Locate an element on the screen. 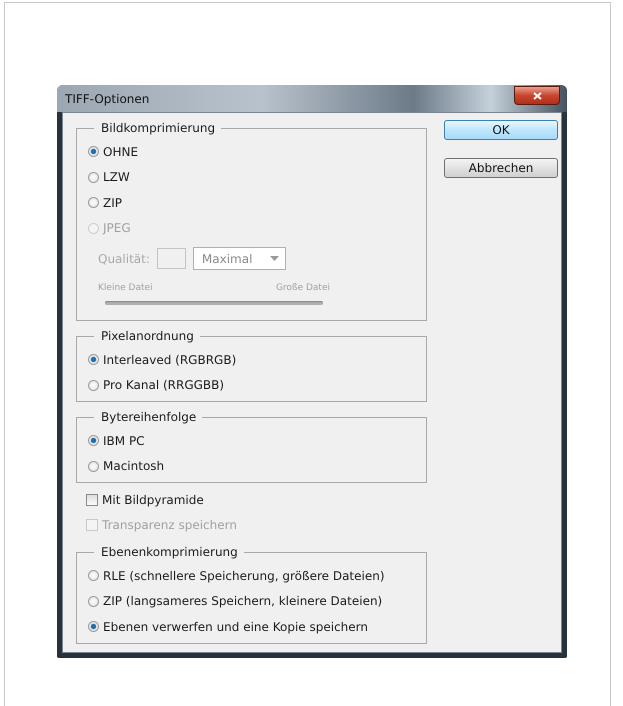 This screenshot has width=623, height=706. option-label: ZIP (langsameres Speichern, kleinere Dateien) is located at coordinates (242, 601).